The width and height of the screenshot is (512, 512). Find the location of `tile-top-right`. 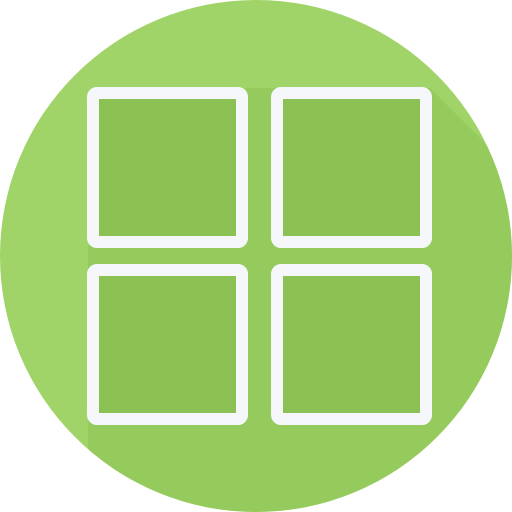

tile-top-right is located at coordinates (351, 167).